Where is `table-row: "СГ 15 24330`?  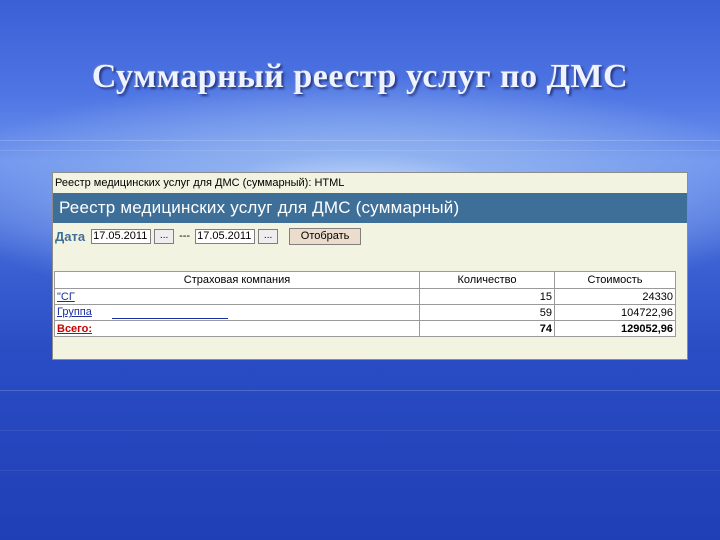
table-row: "СГ 15 24330 is located at coordinates (365, 296).